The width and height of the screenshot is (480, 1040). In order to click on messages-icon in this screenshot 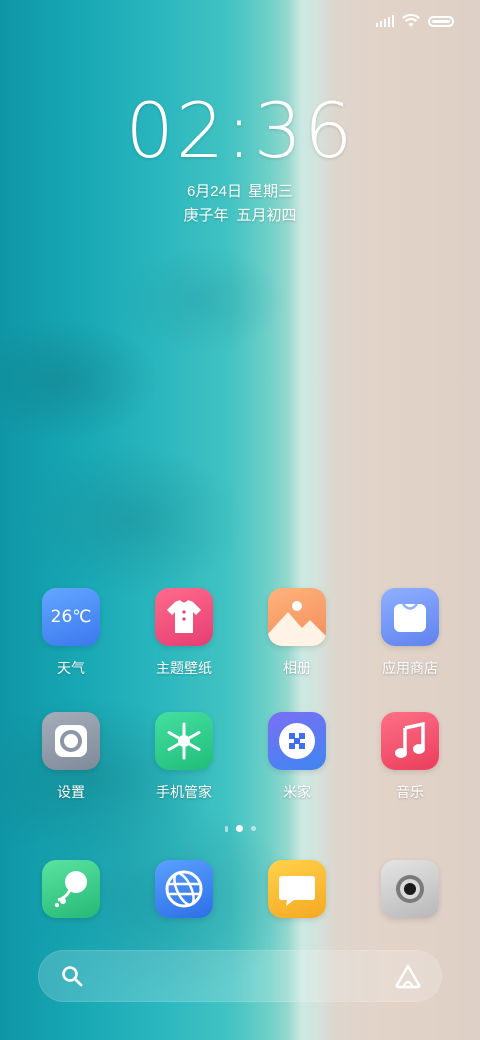, I will do `click(297, 889)`.